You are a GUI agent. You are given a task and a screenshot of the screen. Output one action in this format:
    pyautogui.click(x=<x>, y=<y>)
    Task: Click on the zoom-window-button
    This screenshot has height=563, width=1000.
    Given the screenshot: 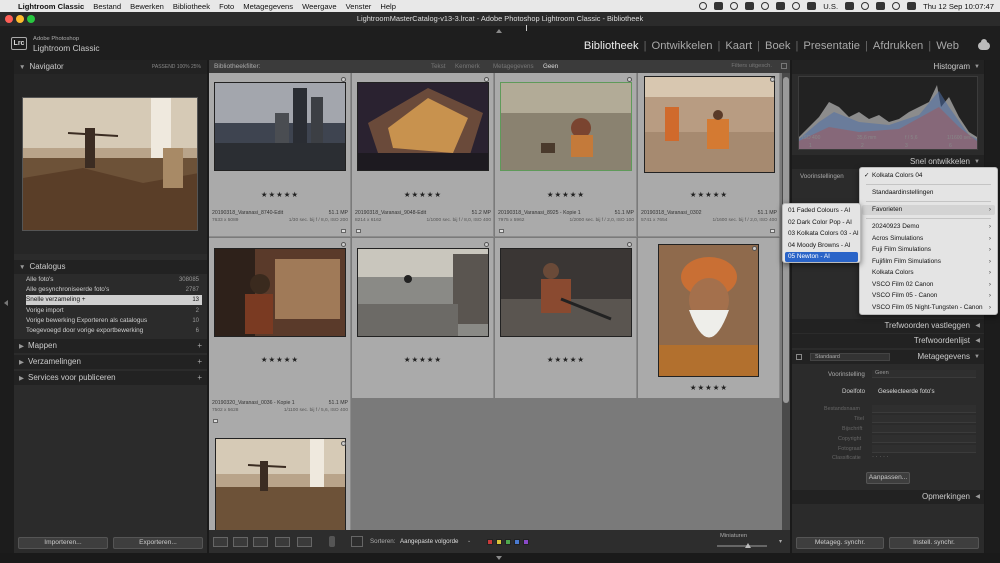 What is the action you would take?
    pyautogui.click(x=31, y=19)
    